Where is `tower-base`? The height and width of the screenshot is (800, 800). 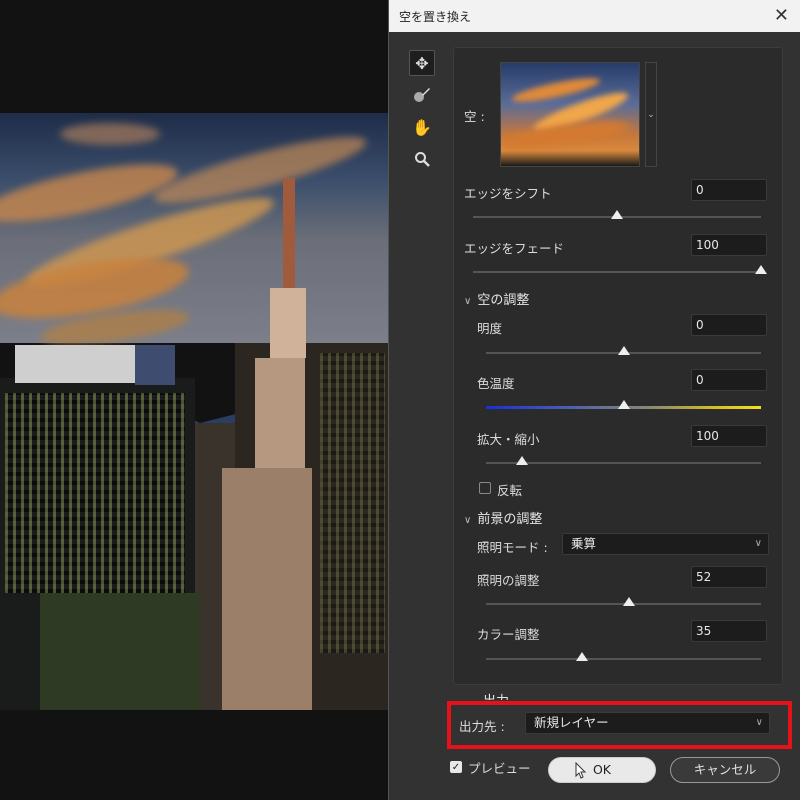 tower-base is located at coordinates (267, 589).